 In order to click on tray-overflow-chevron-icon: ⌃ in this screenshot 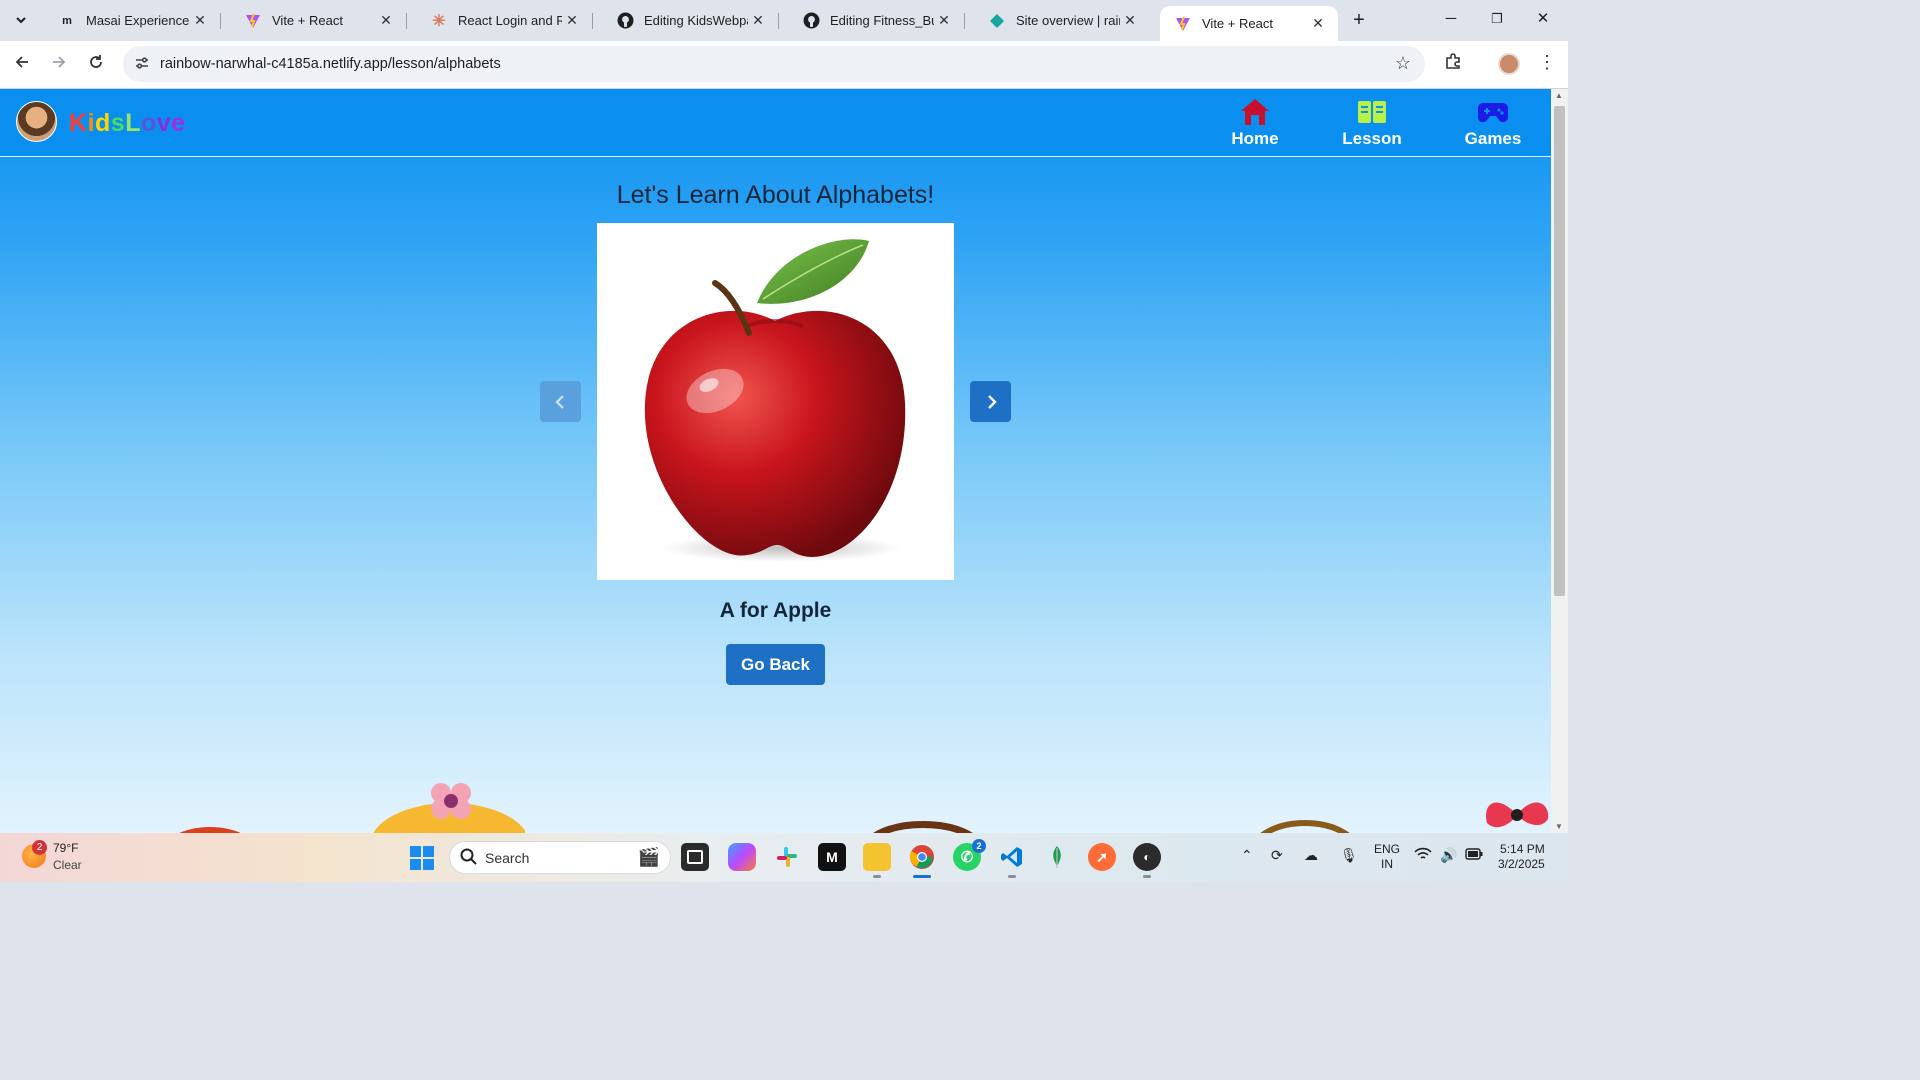, I will do `click(1247, 855)`.